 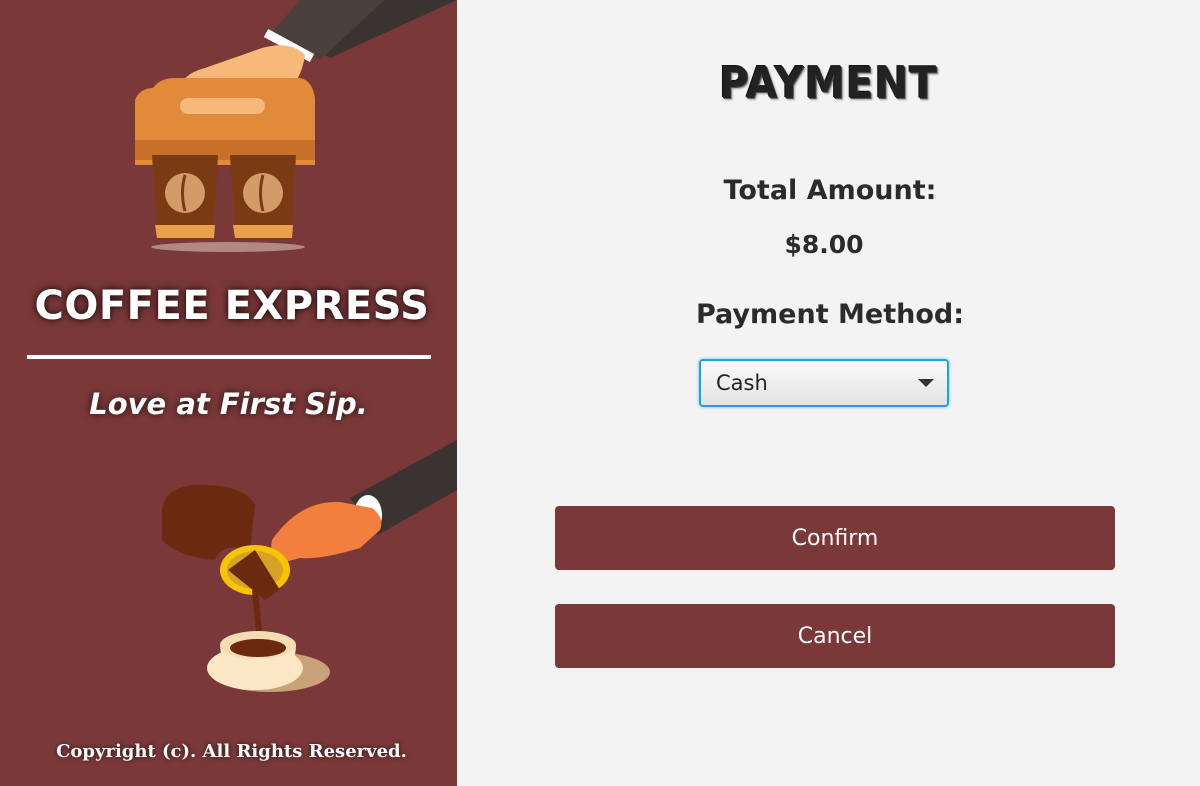 I want to click on payment-method-selected-value: Cash, so click(x=742, y=383).